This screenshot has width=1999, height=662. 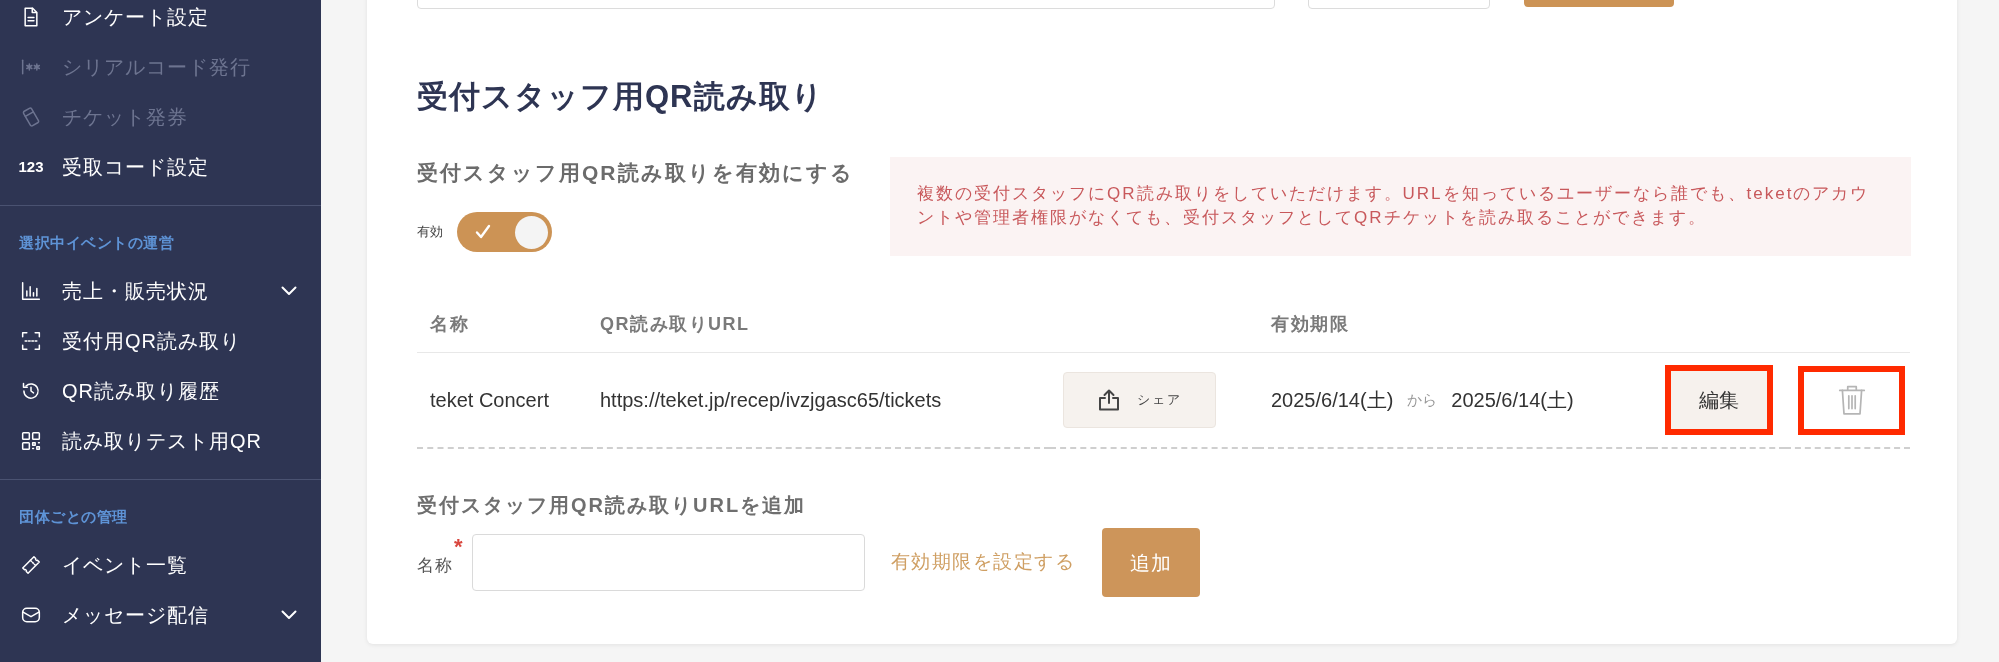 What do you see at coordinates (160, 291) in the screenshot?
I see `sidebar-item: 売上・販売状況` at bounding box center [160, 291].